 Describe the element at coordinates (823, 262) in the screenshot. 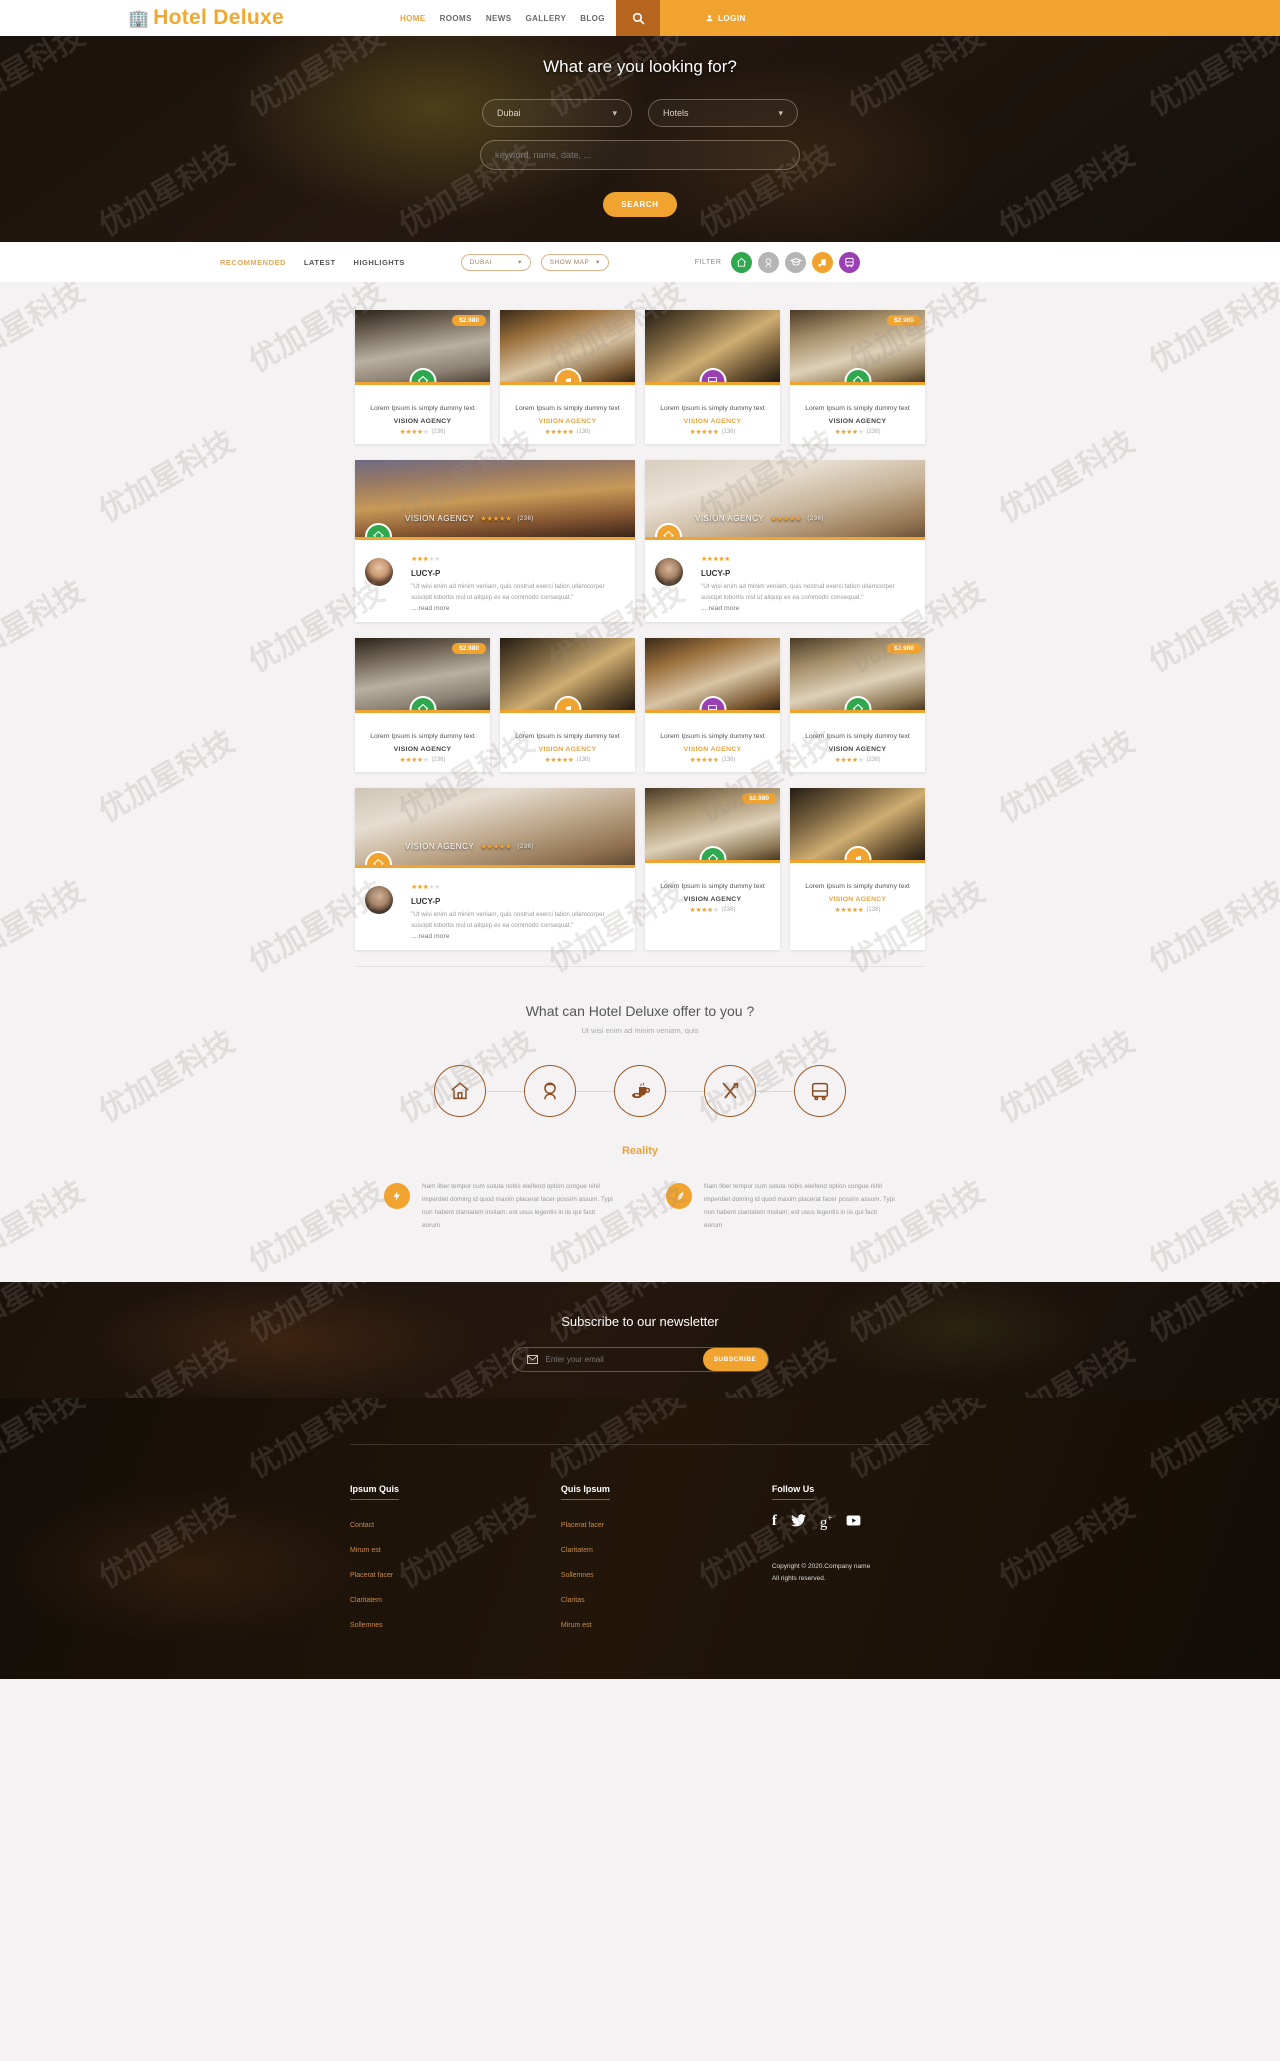

I see `filter-chip-music` at that location.